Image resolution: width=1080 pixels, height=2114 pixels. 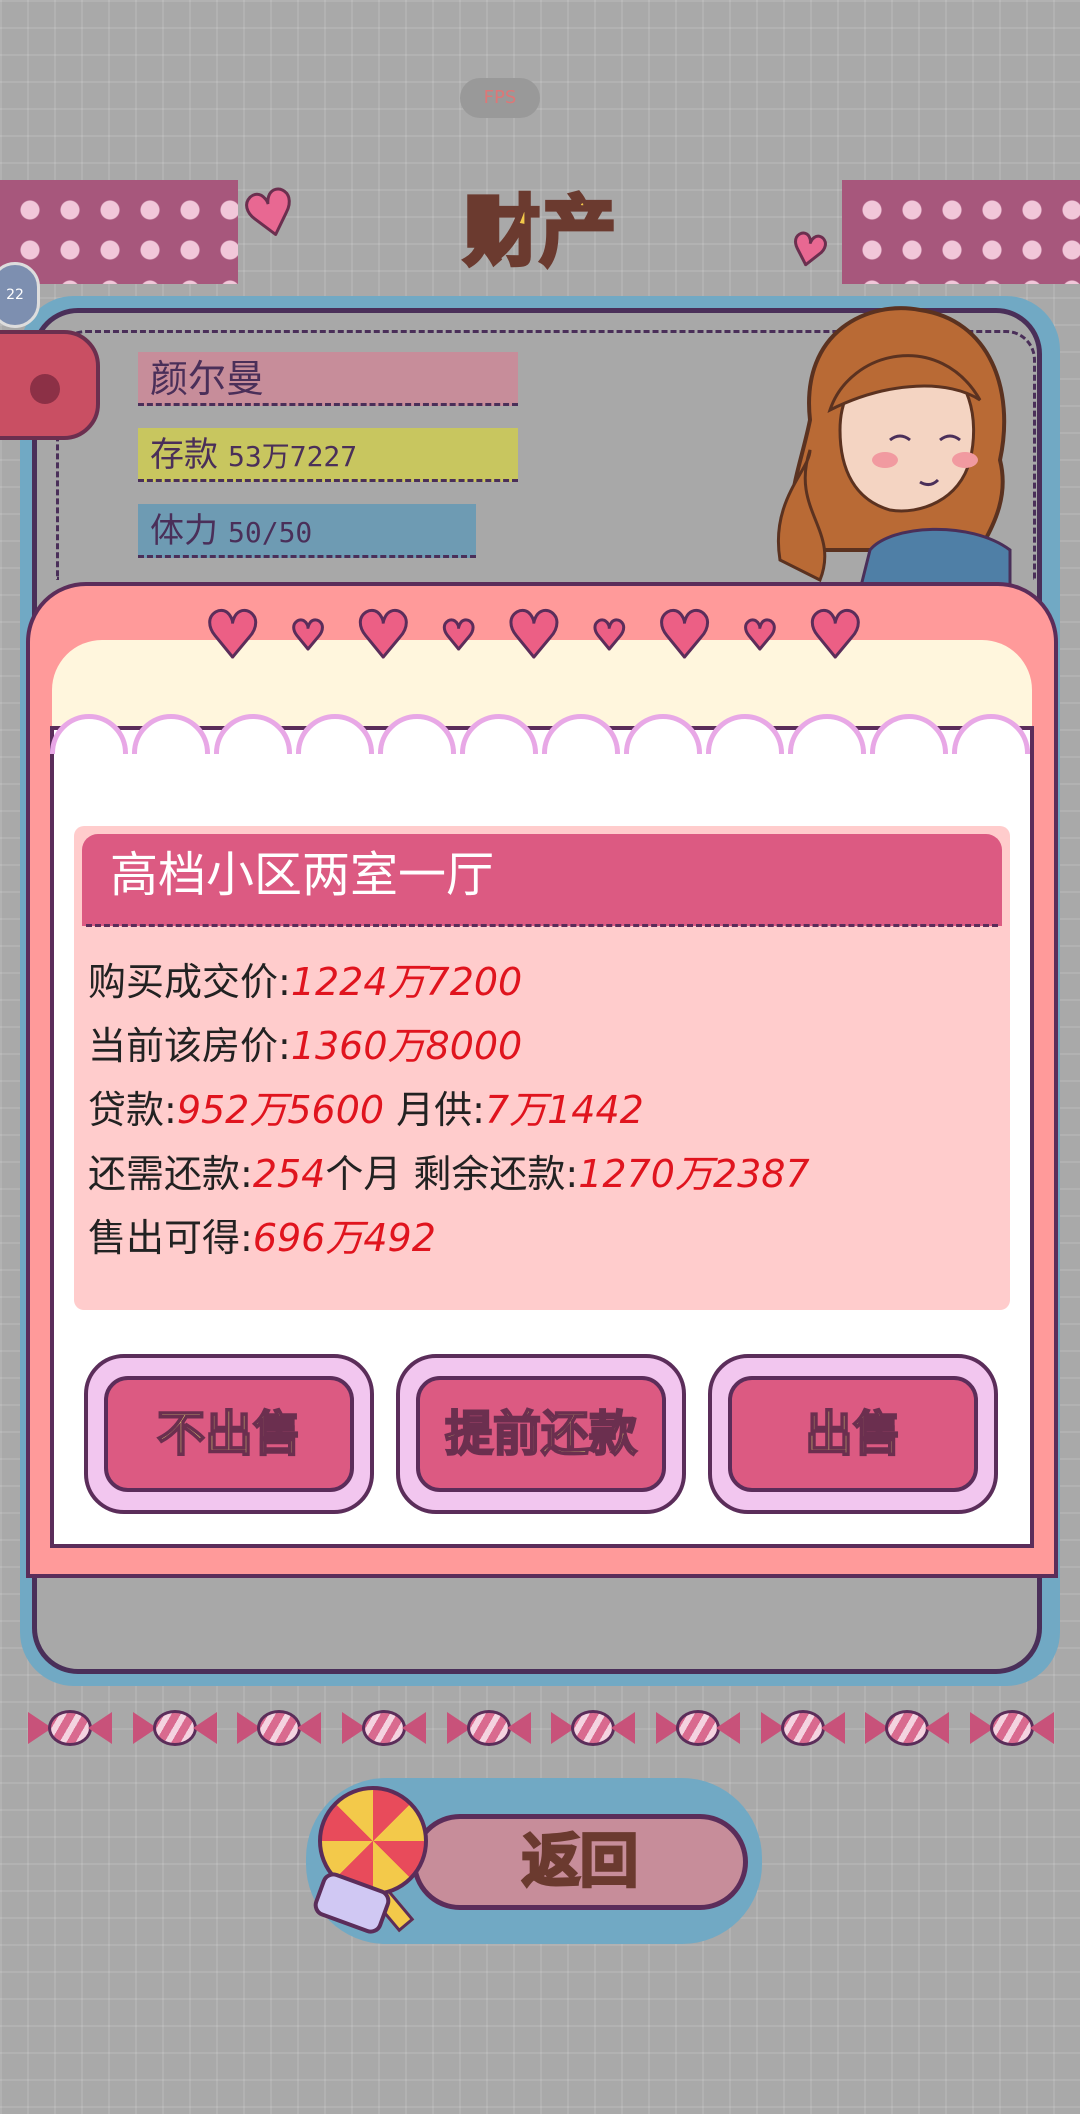 What do you see at coordinates (541, 1728) in the screenshot?
I see `candy-row` at bounding box center [541, 1728].